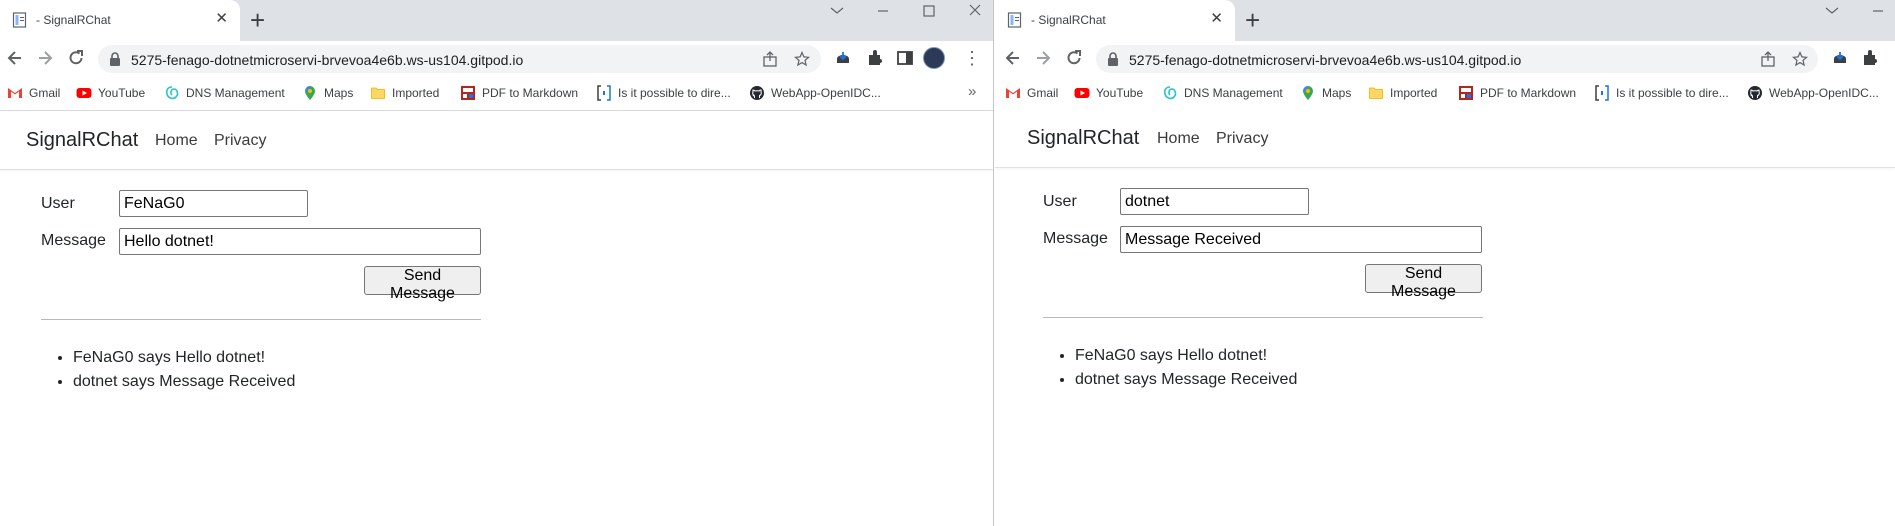 Image resolution: width=1895 pixels, height=526 pixels. Describe the element at coordinates (972, 91) in the screenshot. I see `more-bookmarks-icon: »` at that location.